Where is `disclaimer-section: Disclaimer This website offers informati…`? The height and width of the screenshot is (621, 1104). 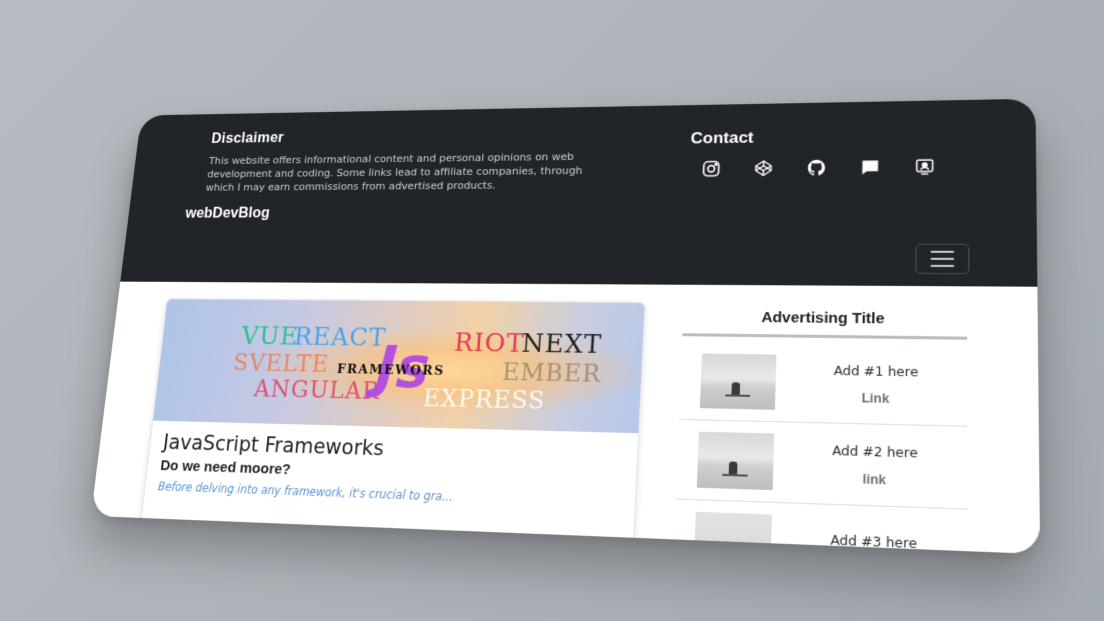 disclaimer-section: Disclaimer This website offers informati… is located at coordinates (404, 159).